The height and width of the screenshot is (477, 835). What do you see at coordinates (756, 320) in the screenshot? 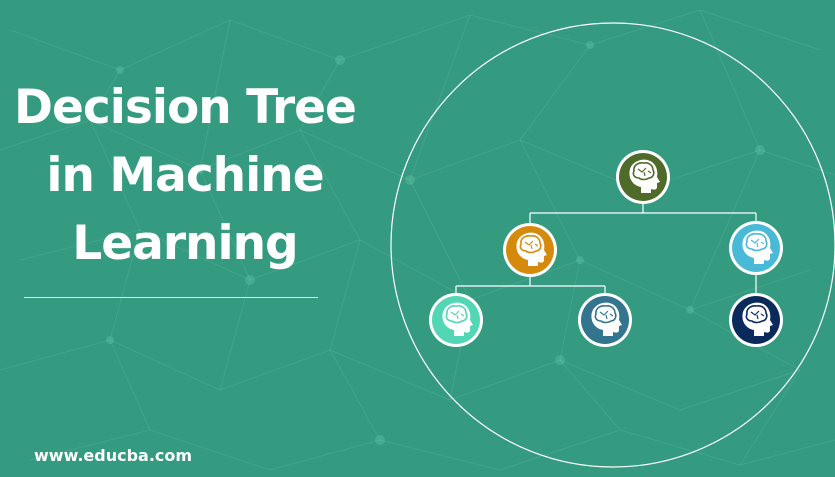
I see `tree-node-right-child` at bounding box center [756, 320].